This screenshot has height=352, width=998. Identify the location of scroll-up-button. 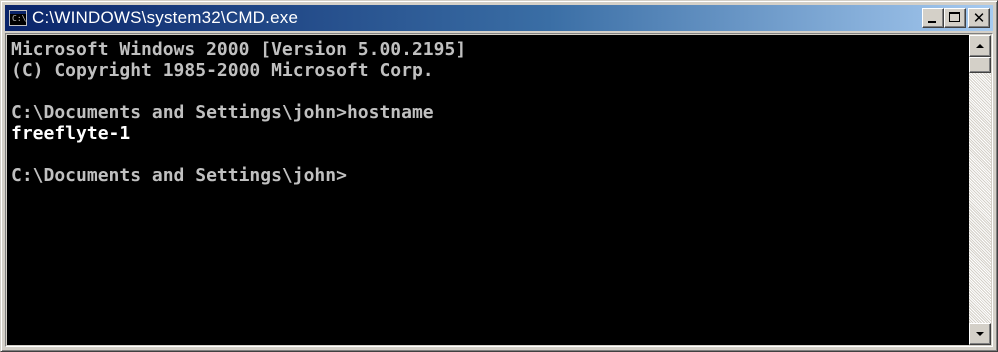
(980, 46).